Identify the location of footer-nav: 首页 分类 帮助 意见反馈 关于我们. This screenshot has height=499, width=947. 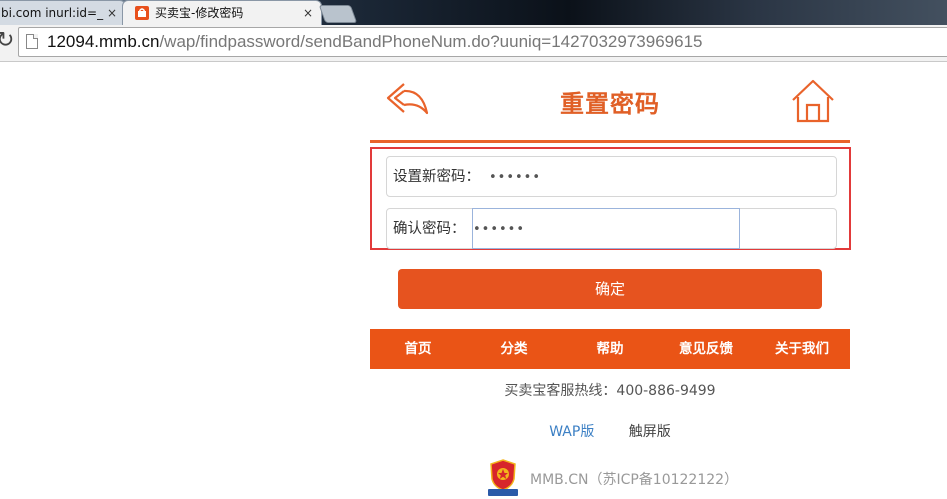
(610, 349).